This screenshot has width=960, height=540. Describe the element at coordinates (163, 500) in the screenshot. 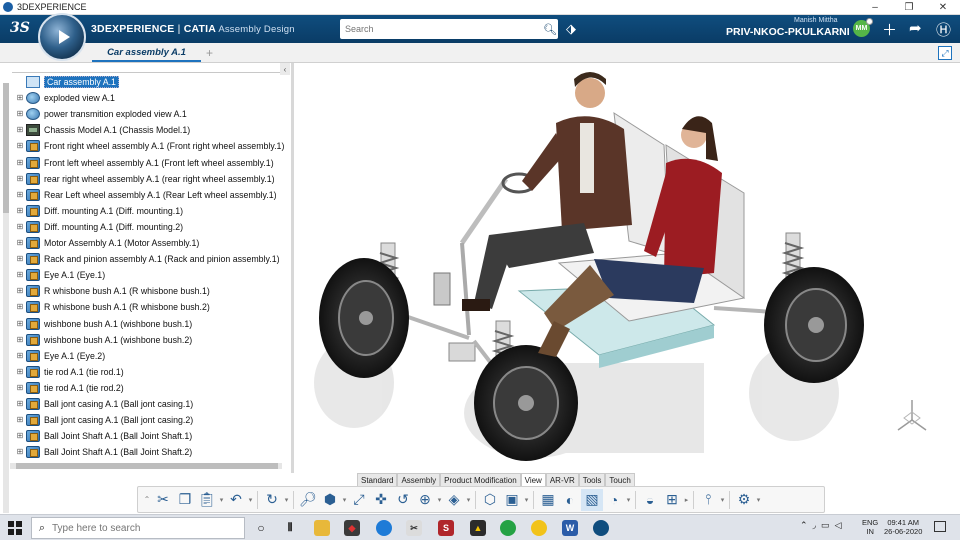

I see `cut-icon: ✂` at that location.